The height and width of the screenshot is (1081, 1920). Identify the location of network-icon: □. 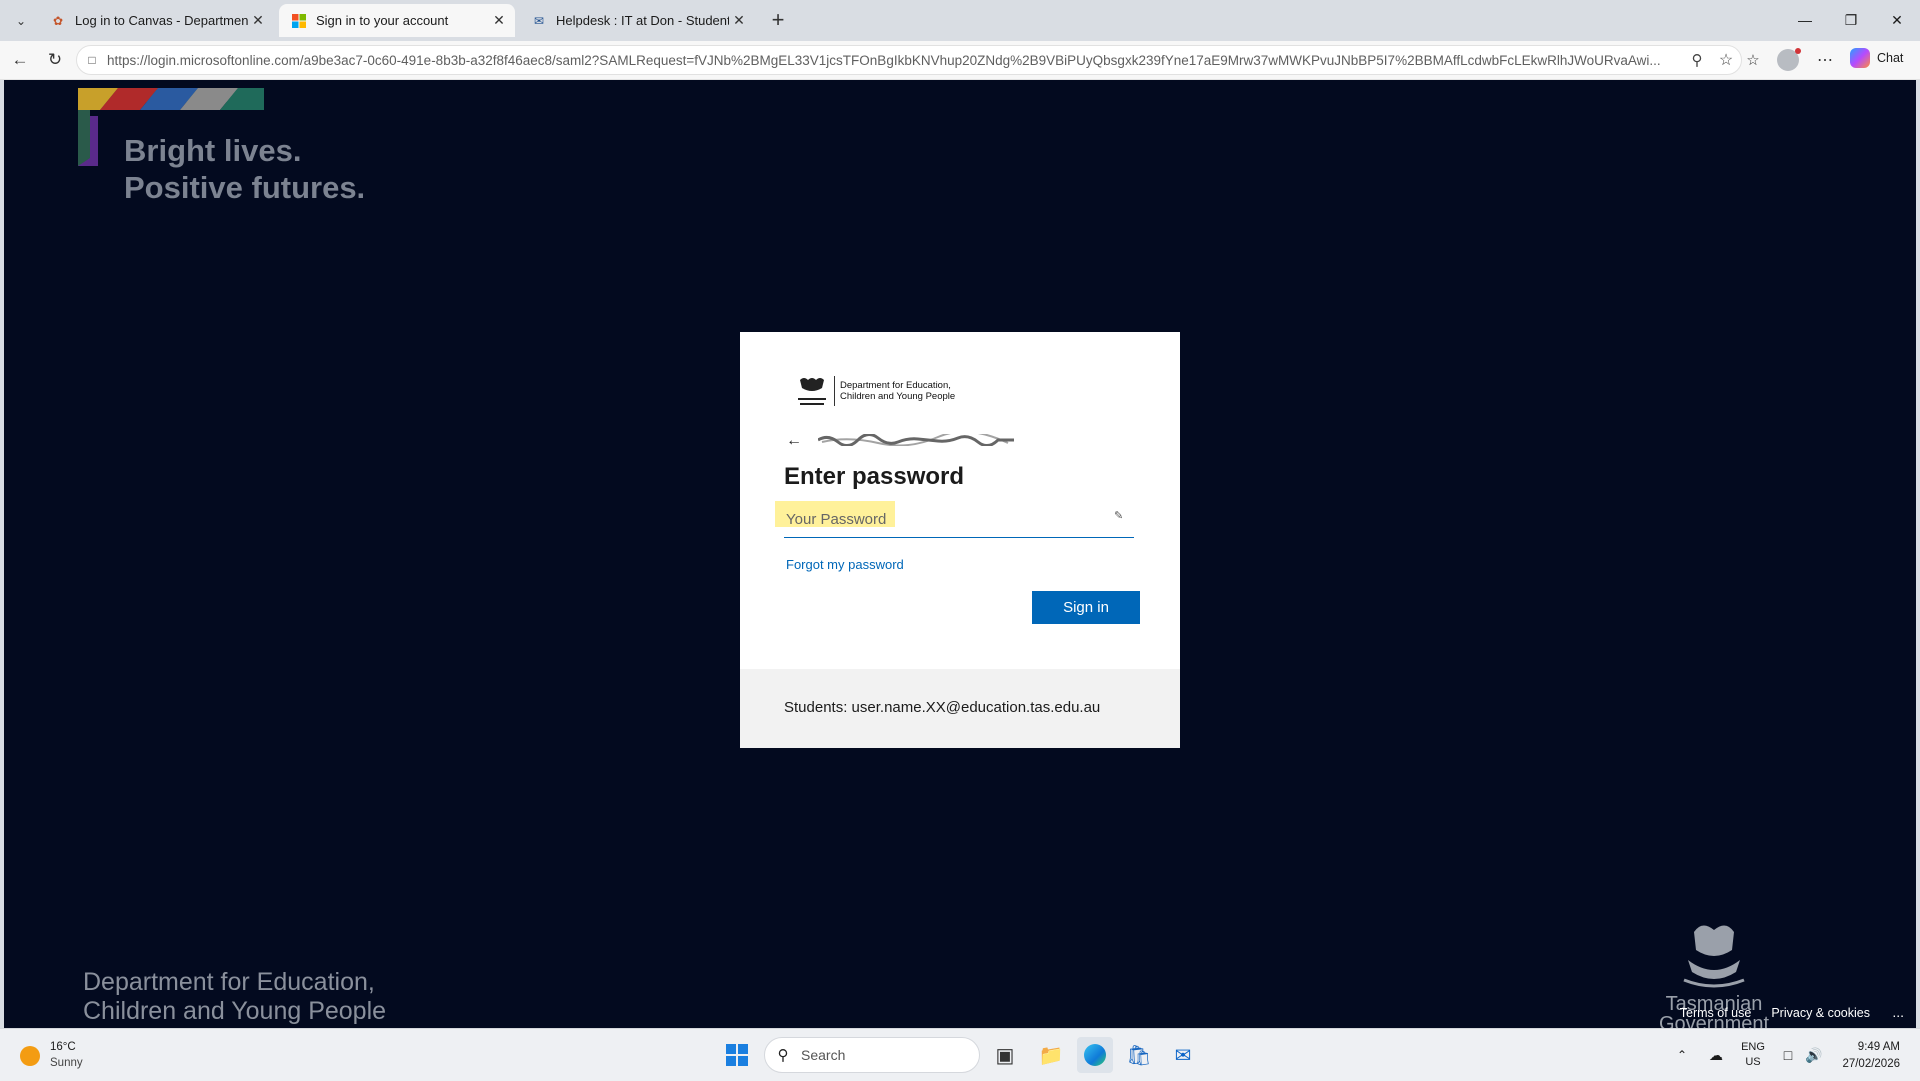
(1788, 1055).